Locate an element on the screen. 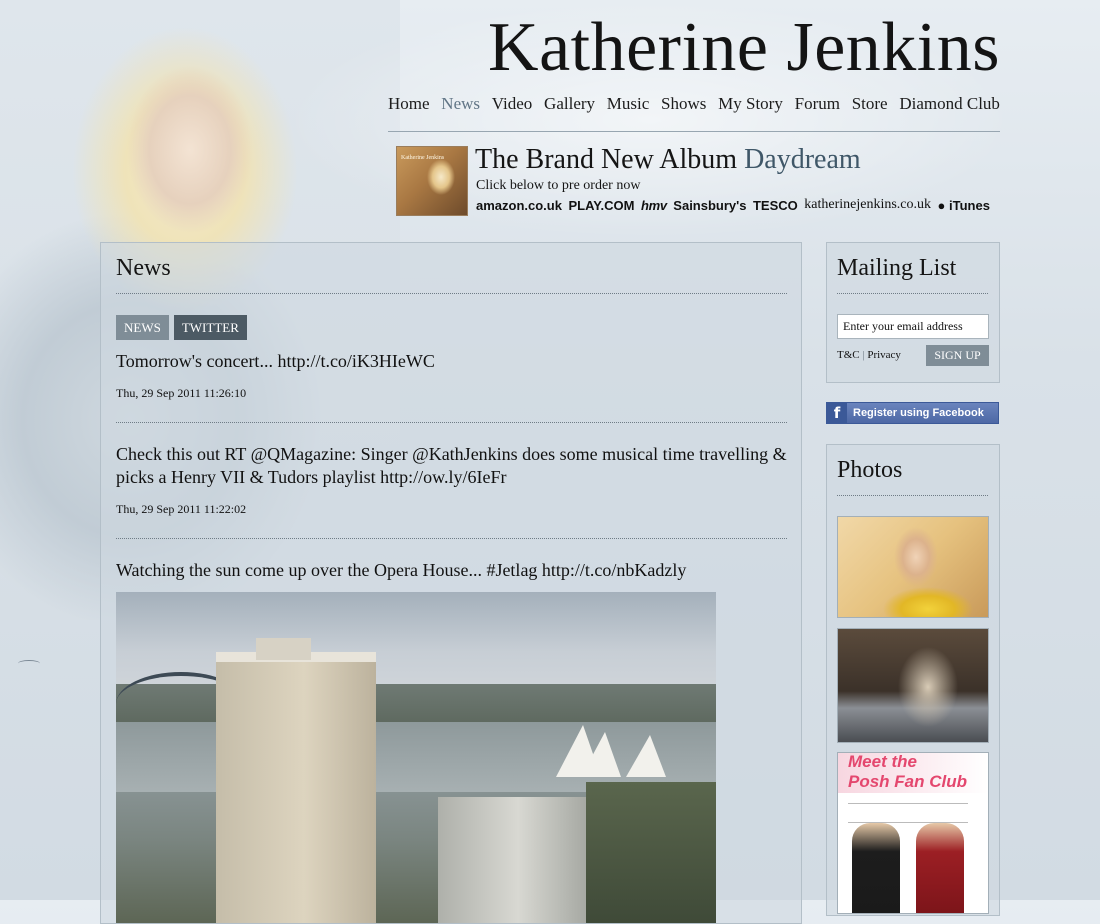 Image resolution: width=1100 pixels, height=924 pixels. photos-heading: Photos is located at coordinates (870, 470).